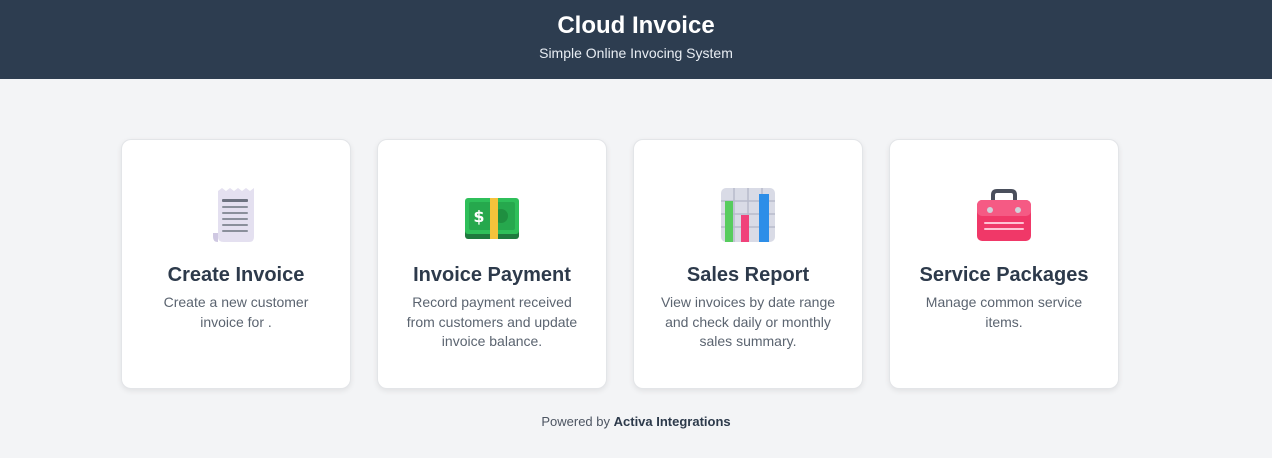 The height and width of the screenshot is (458, 1272). What do you see at coordinates (236, 312) in the screenshot?
I see `create-invoice-description: Create a new customer invoice for .` at bounding box center [236, 312].